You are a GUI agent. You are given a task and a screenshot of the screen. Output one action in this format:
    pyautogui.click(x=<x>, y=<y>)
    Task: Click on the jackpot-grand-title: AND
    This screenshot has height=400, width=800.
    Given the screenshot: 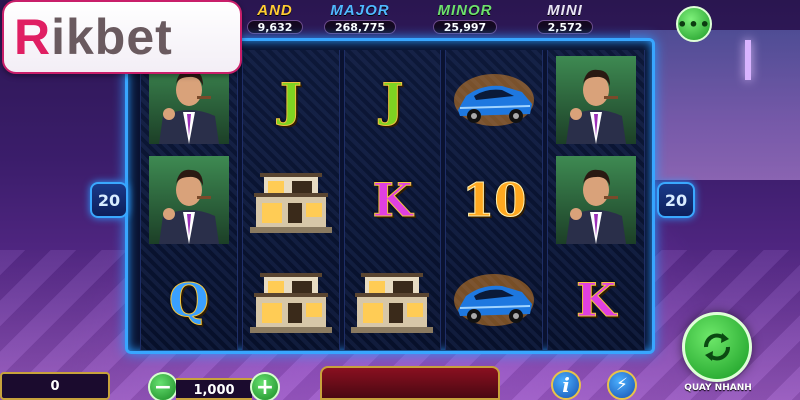 What is the action you would take?
    pyautogui.click(x=275, y=10)
    